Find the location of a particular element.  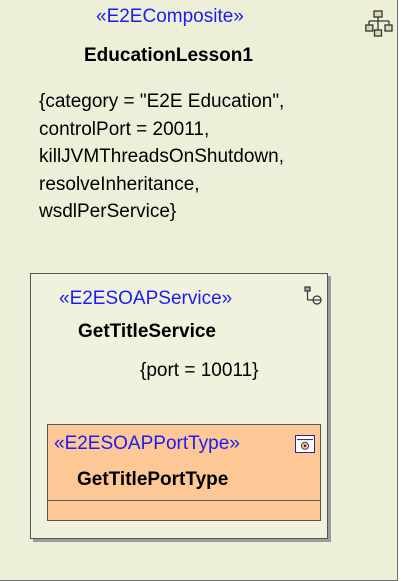

port-type-icon is located at coordinates (305, 444).